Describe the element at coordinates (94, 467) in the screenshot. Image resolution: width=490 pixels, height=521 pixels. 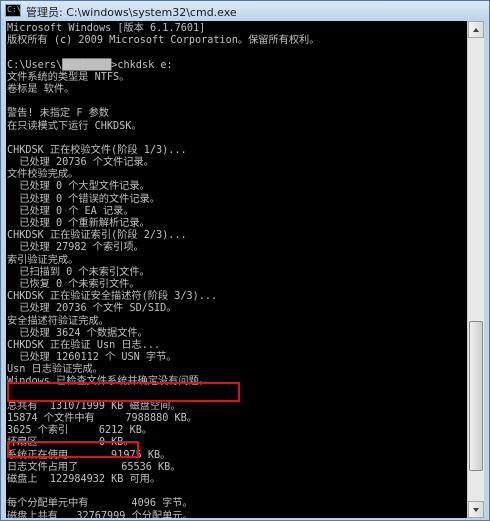
I see `console-line: 日志文件占用了 65536 KB。` at that location.